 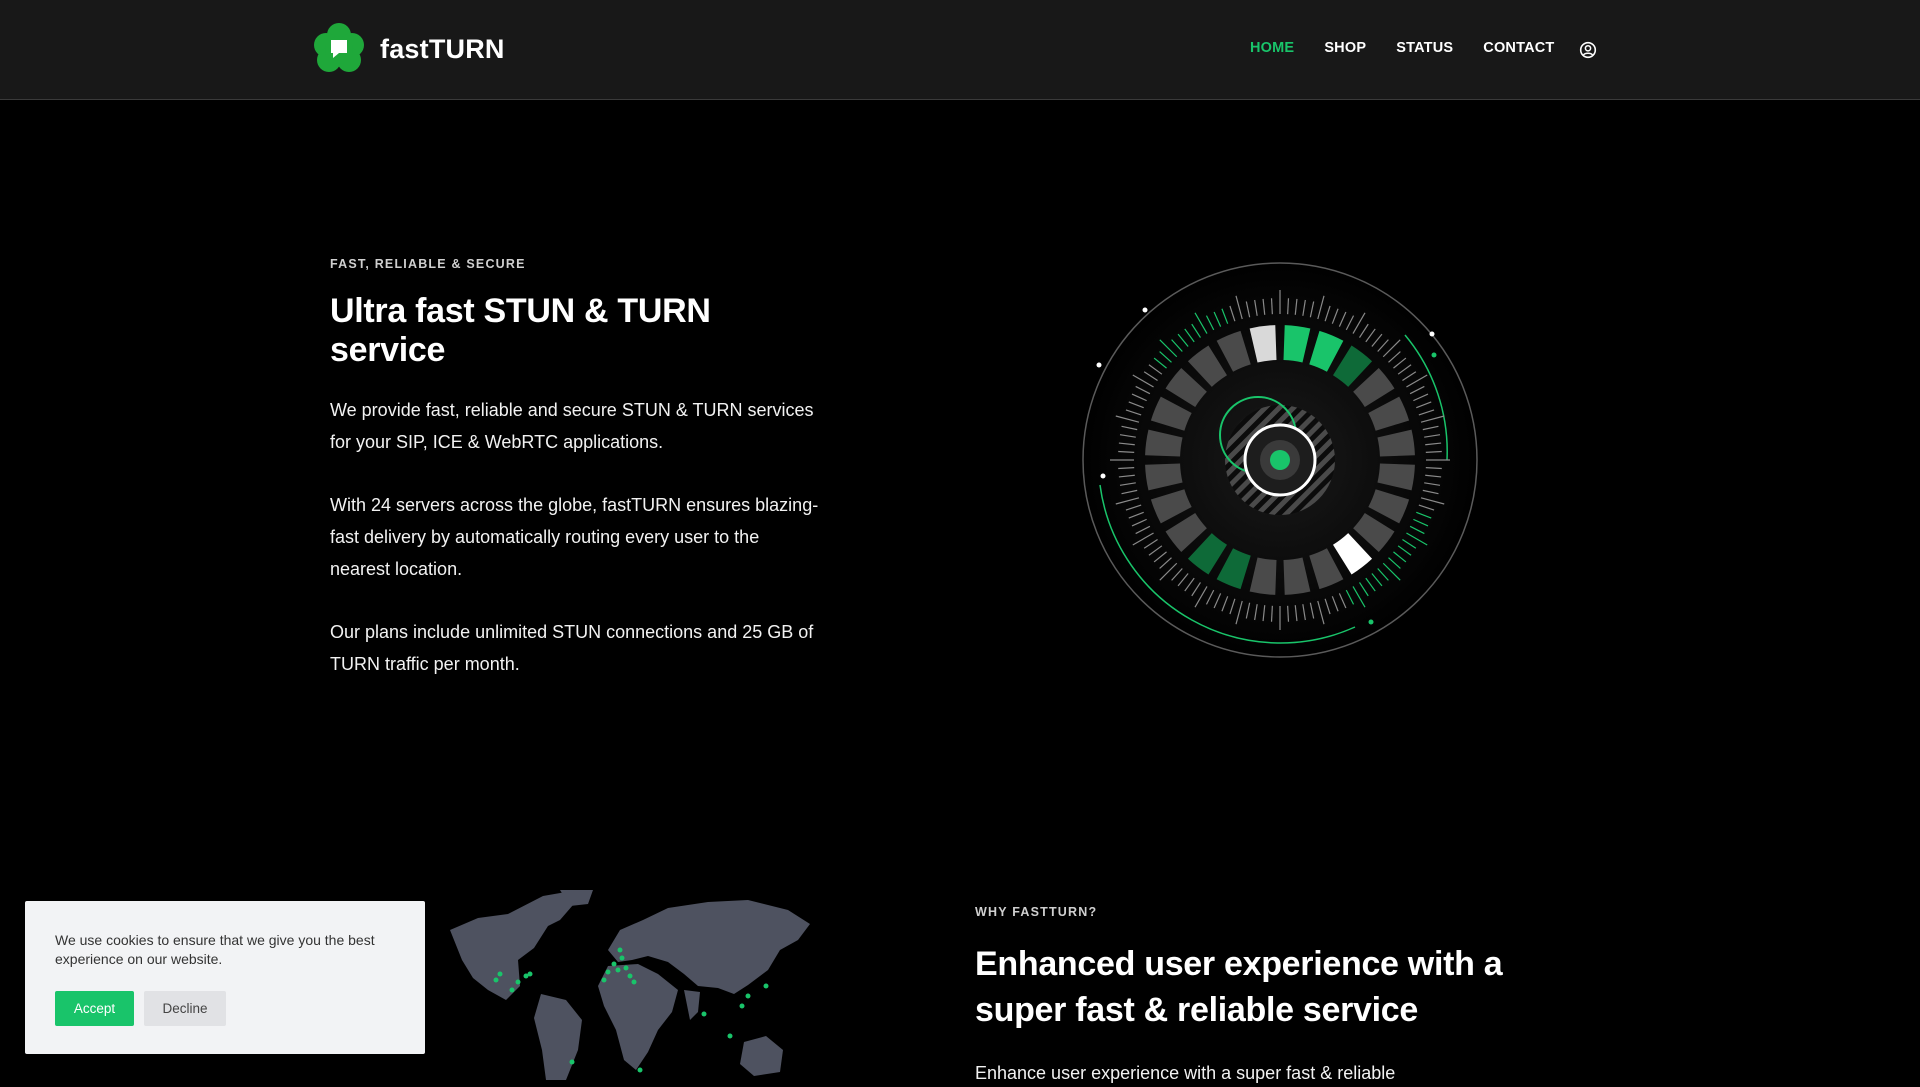 I want to click on brand-logo: fastTURN, so click(x=408, y=49).